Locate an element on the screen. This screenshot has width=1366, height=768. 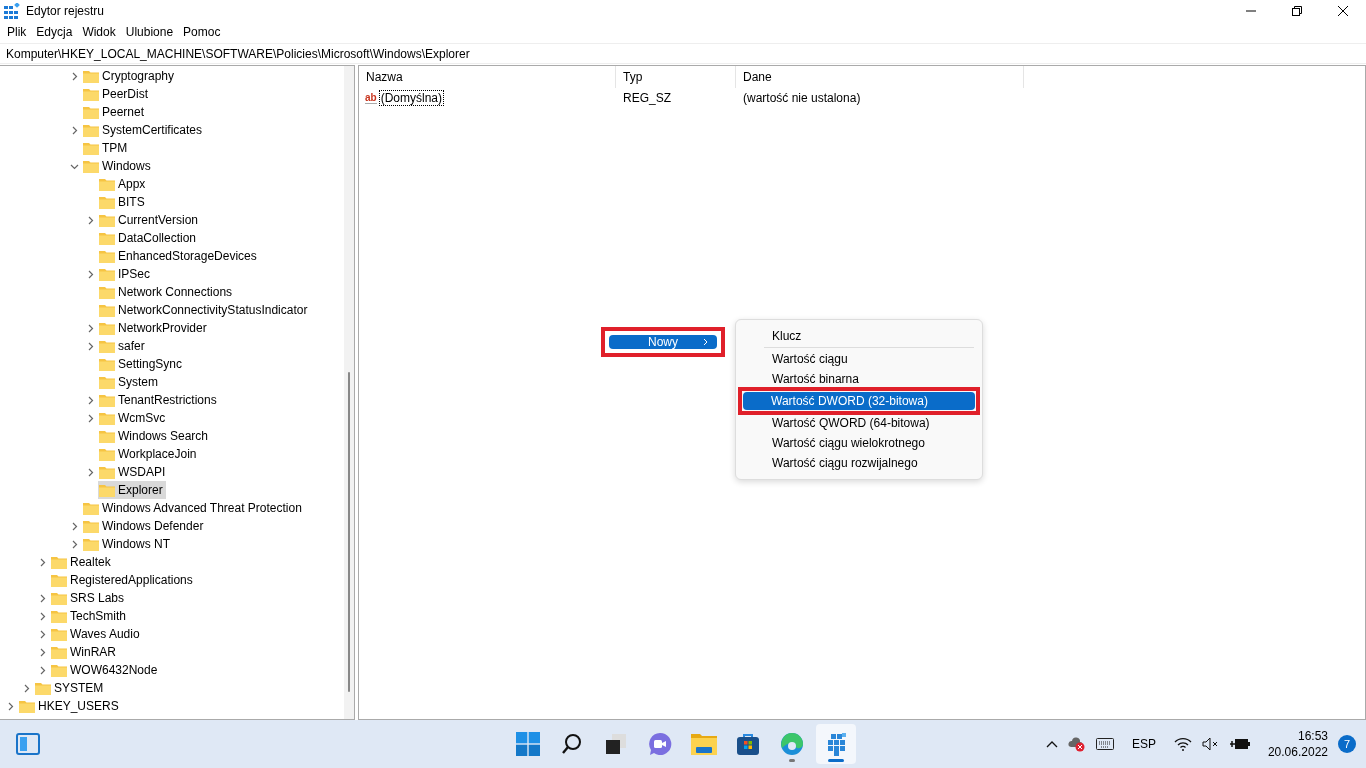
tree-item: SYSTEM is located at coordinates (70, 688).